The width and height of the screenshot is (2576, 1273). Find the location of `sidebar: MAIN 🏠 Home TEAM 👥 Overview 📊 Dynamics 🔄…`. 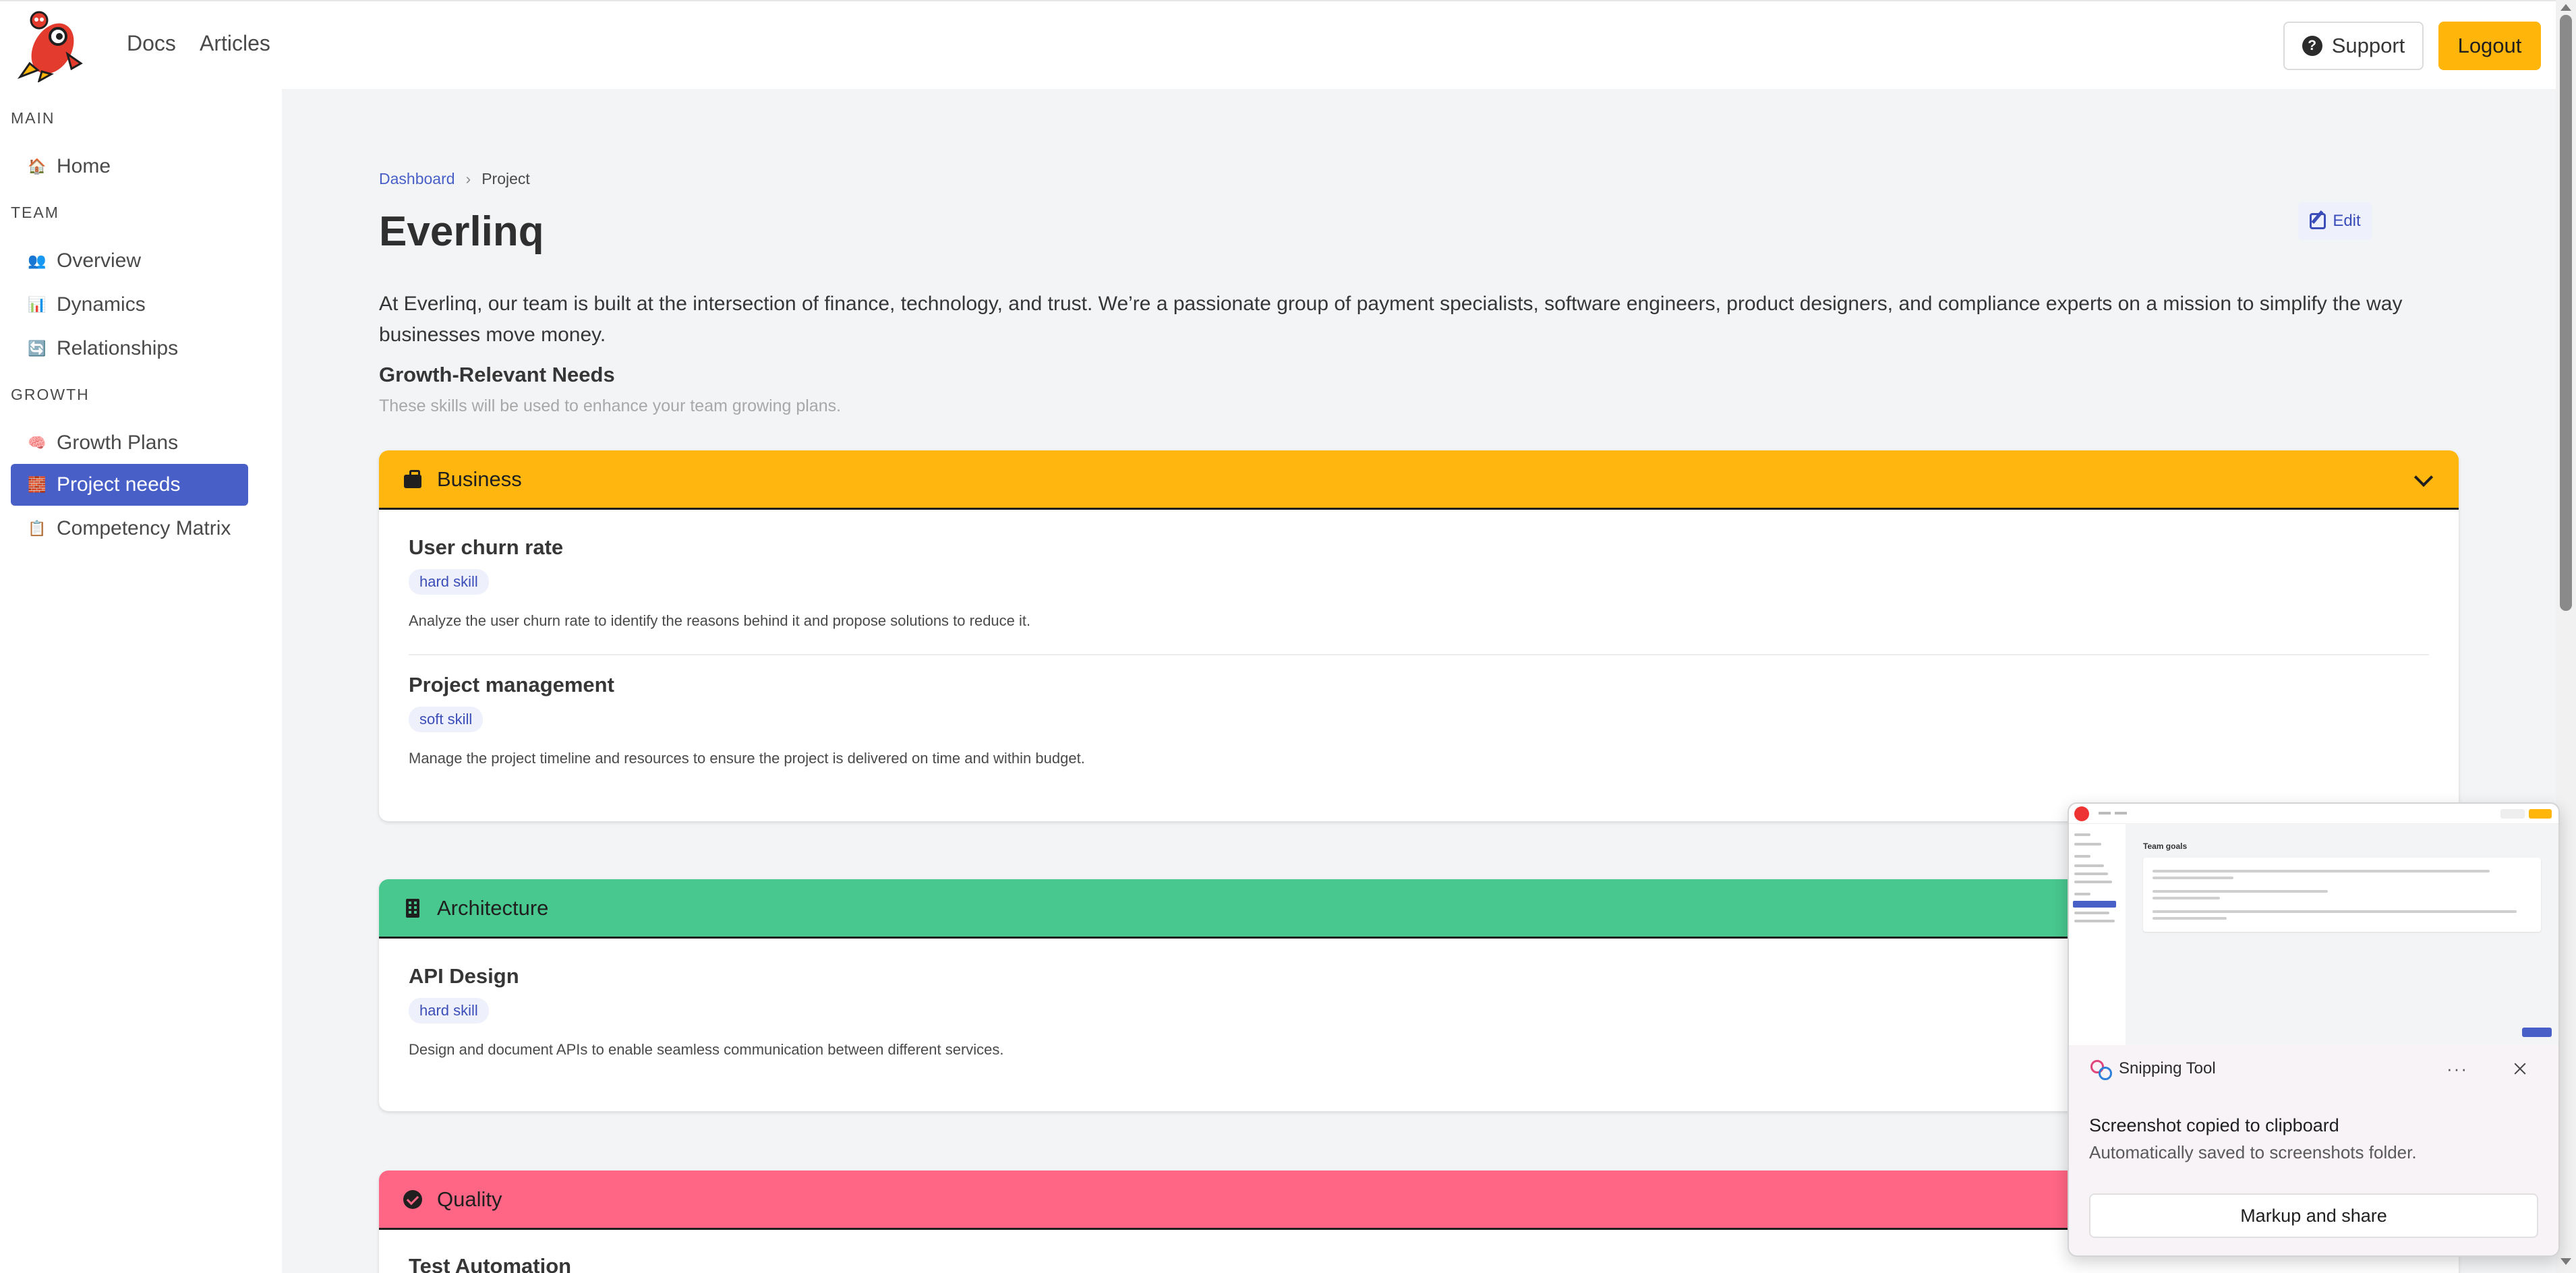

sidebar: MAIN 🏠 Home TEAM 👥 Overview 📊 Dynamics 🔄… is located at coordinates (141, 681).